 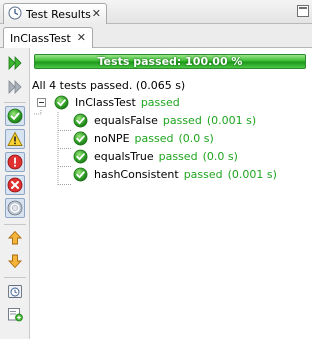 What do you see at coordinates (15, 14) in the screenshot?
I see `test-results-icon` at bounding box center [15, 14].